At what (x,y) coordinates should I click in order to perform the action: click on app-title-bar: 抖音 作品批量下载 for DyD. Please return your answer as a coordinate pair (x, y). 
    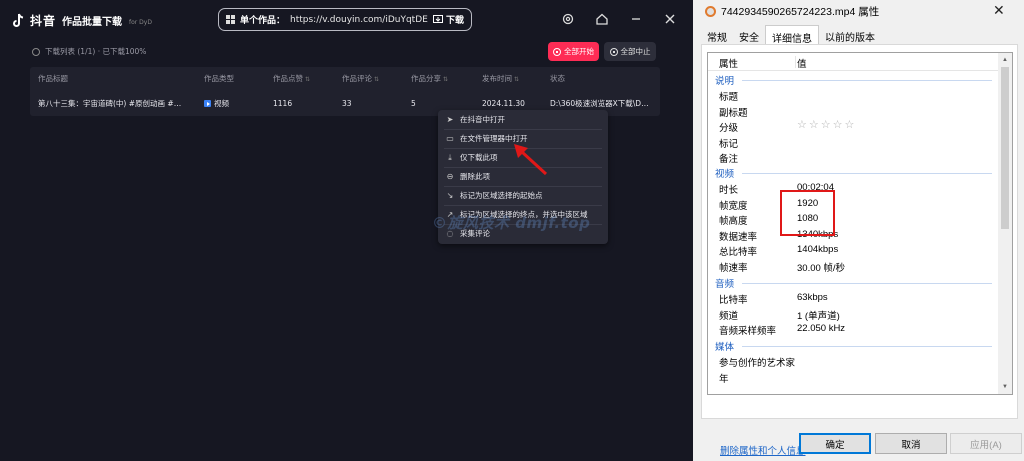
    Looking at the image, I should click on (82, 20).